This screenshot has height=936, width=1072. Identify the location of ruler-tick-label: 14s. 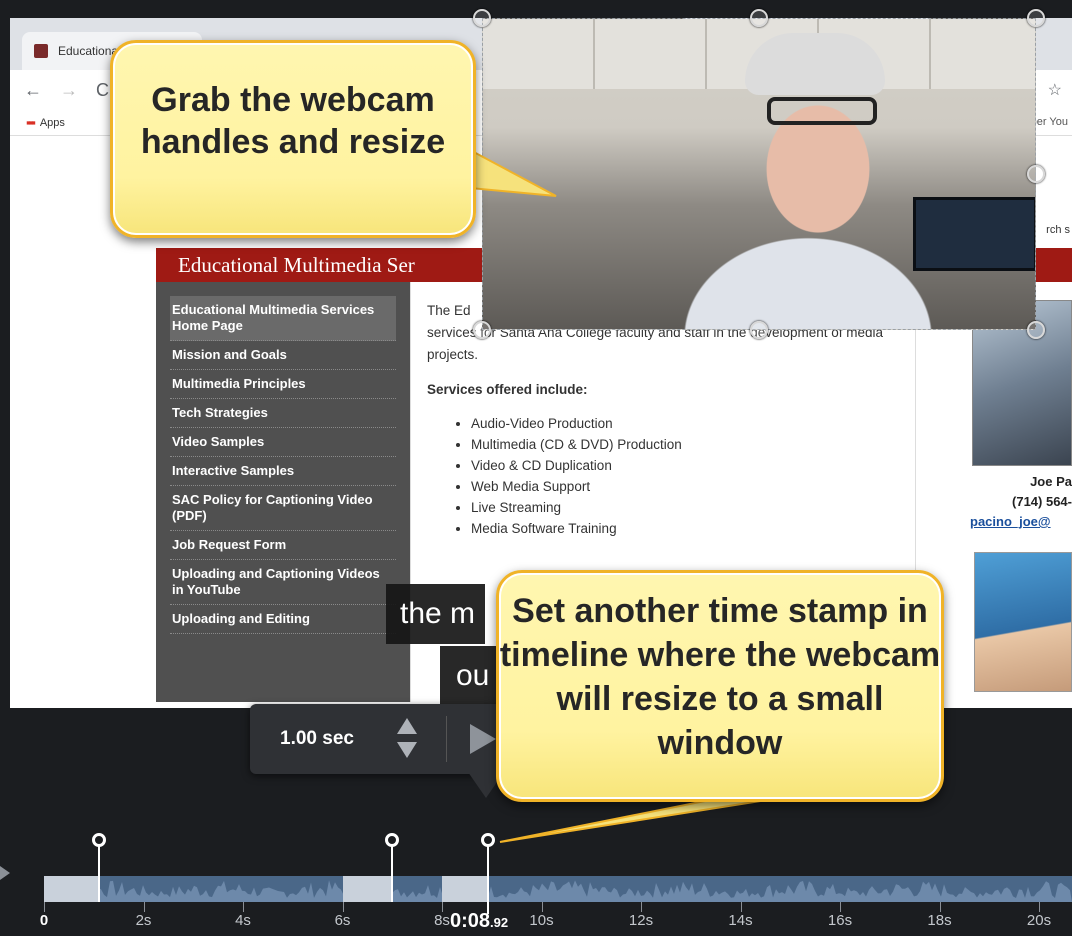
(740, 920).